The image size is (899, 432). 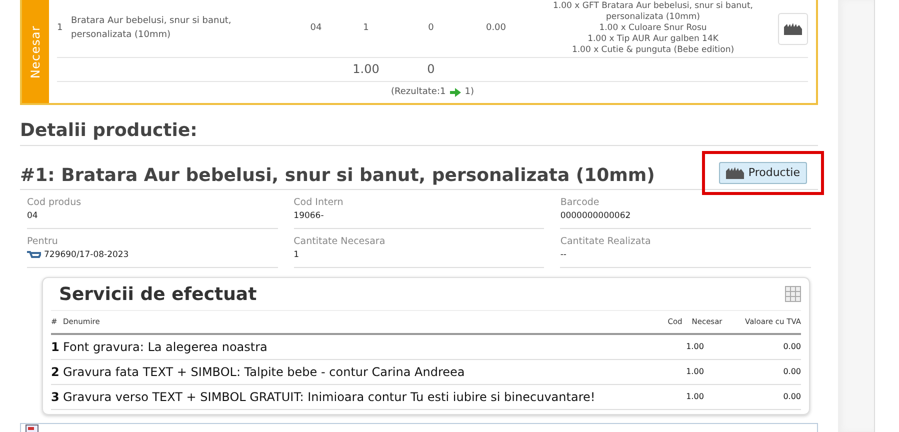 What do you see at coordinates (86, 255) in the screenshot?
I see `field-value: 729690/17-08-2023` at bounding box center [86, 255].